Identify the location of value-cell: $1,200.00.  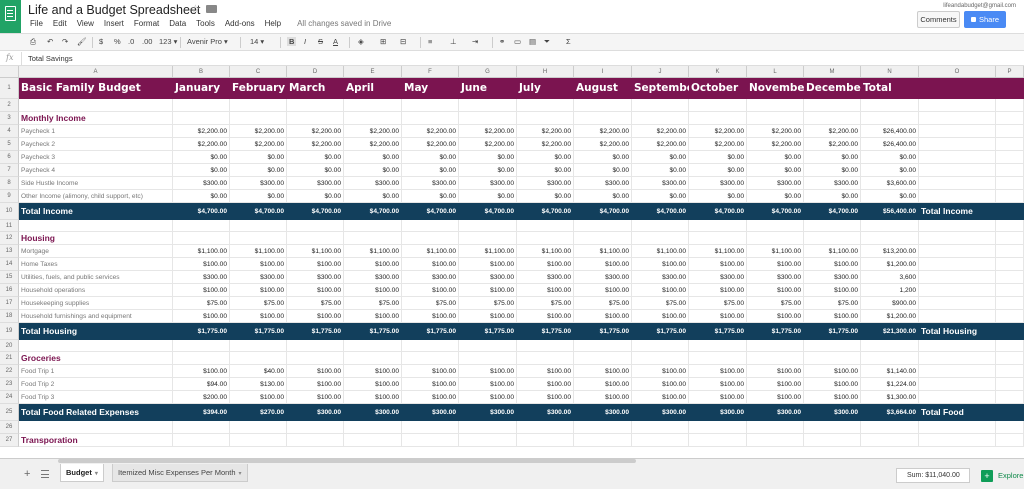
(890, 264).